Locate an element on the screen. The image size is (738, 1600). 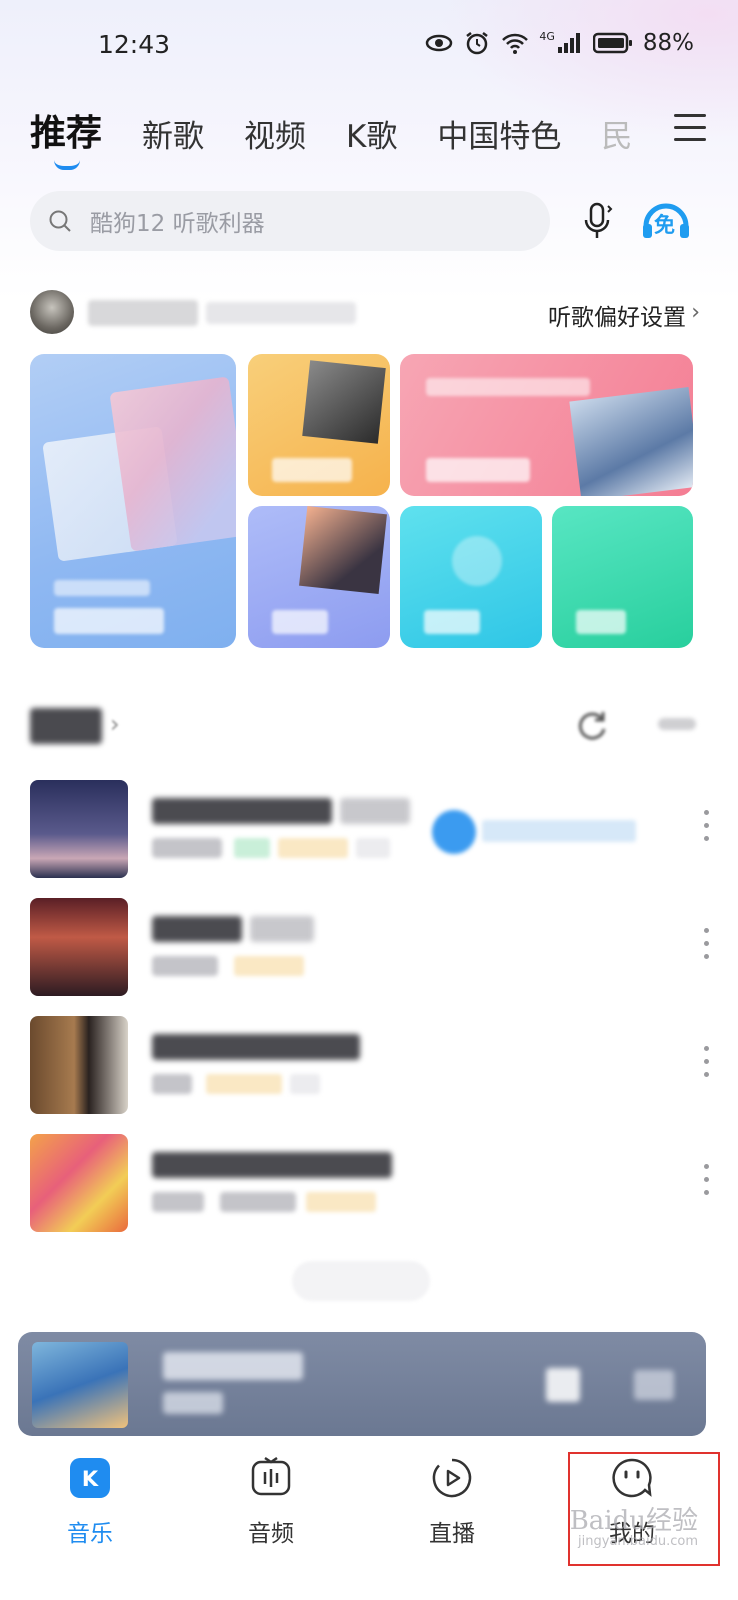
free-listening-button: 免 is located at coordinates (666, 220).